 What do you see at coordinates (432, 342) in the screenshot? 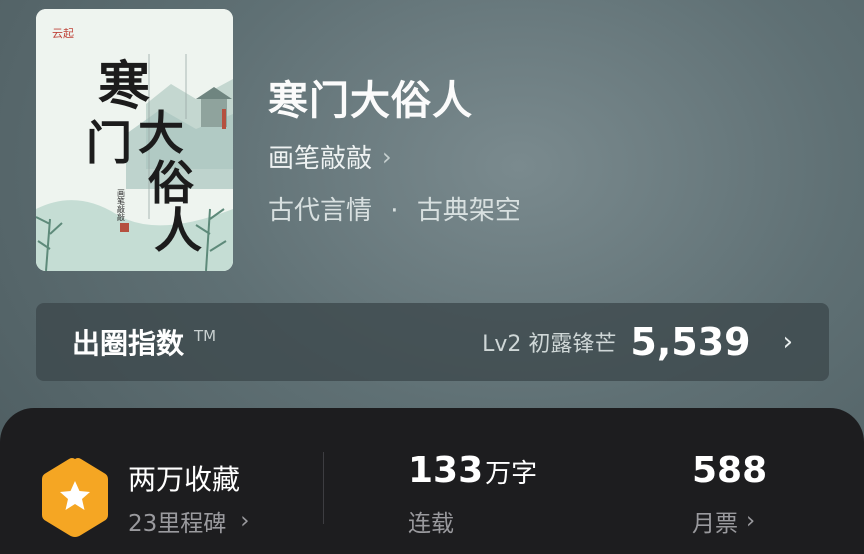
I see `influence-index-bar: 出圈指数 TM Lv2 初露锋芒 5,539 ›` at bounding box center [432, 342].